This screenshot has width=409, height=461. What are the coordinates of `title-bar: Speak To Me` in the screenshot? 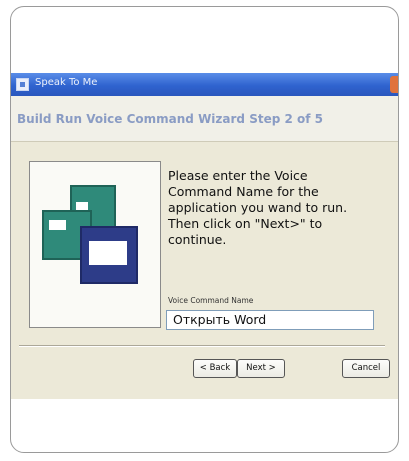 It's located at (204, 84).